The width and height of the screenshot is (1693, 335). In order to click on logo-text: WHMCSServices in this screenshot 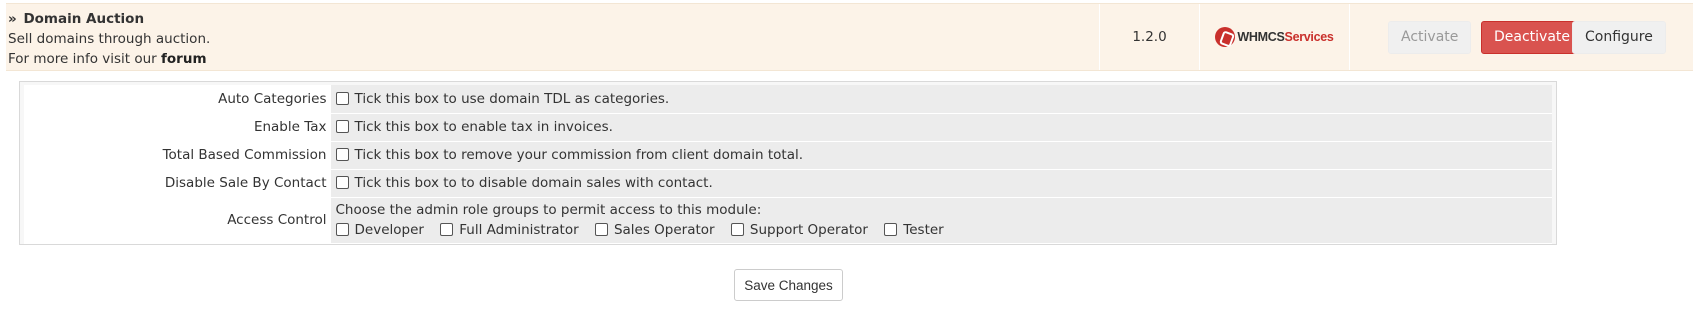, I will do `click(1285, 37)`.